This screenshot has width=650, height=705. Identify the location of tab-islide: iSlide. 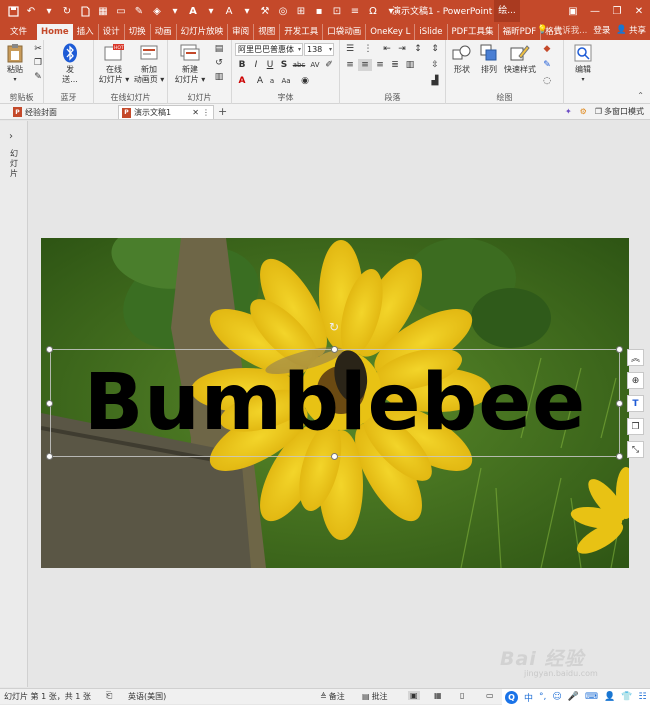
(431, 32).